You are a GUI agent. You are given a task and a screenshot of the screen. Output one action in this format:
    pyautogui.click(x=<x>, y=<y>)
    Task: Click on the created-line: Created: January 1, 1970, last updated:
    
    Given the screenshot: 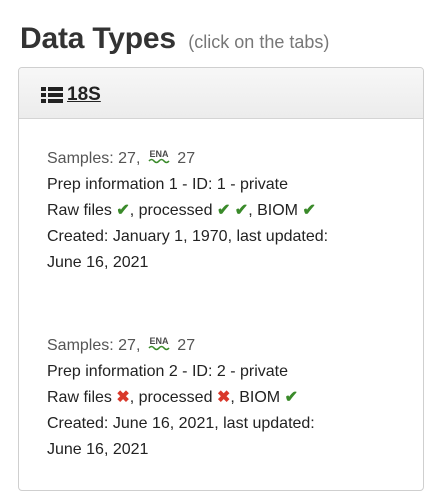 What is the action you would take?
    pyautogui.click(x=188, y=236)
    